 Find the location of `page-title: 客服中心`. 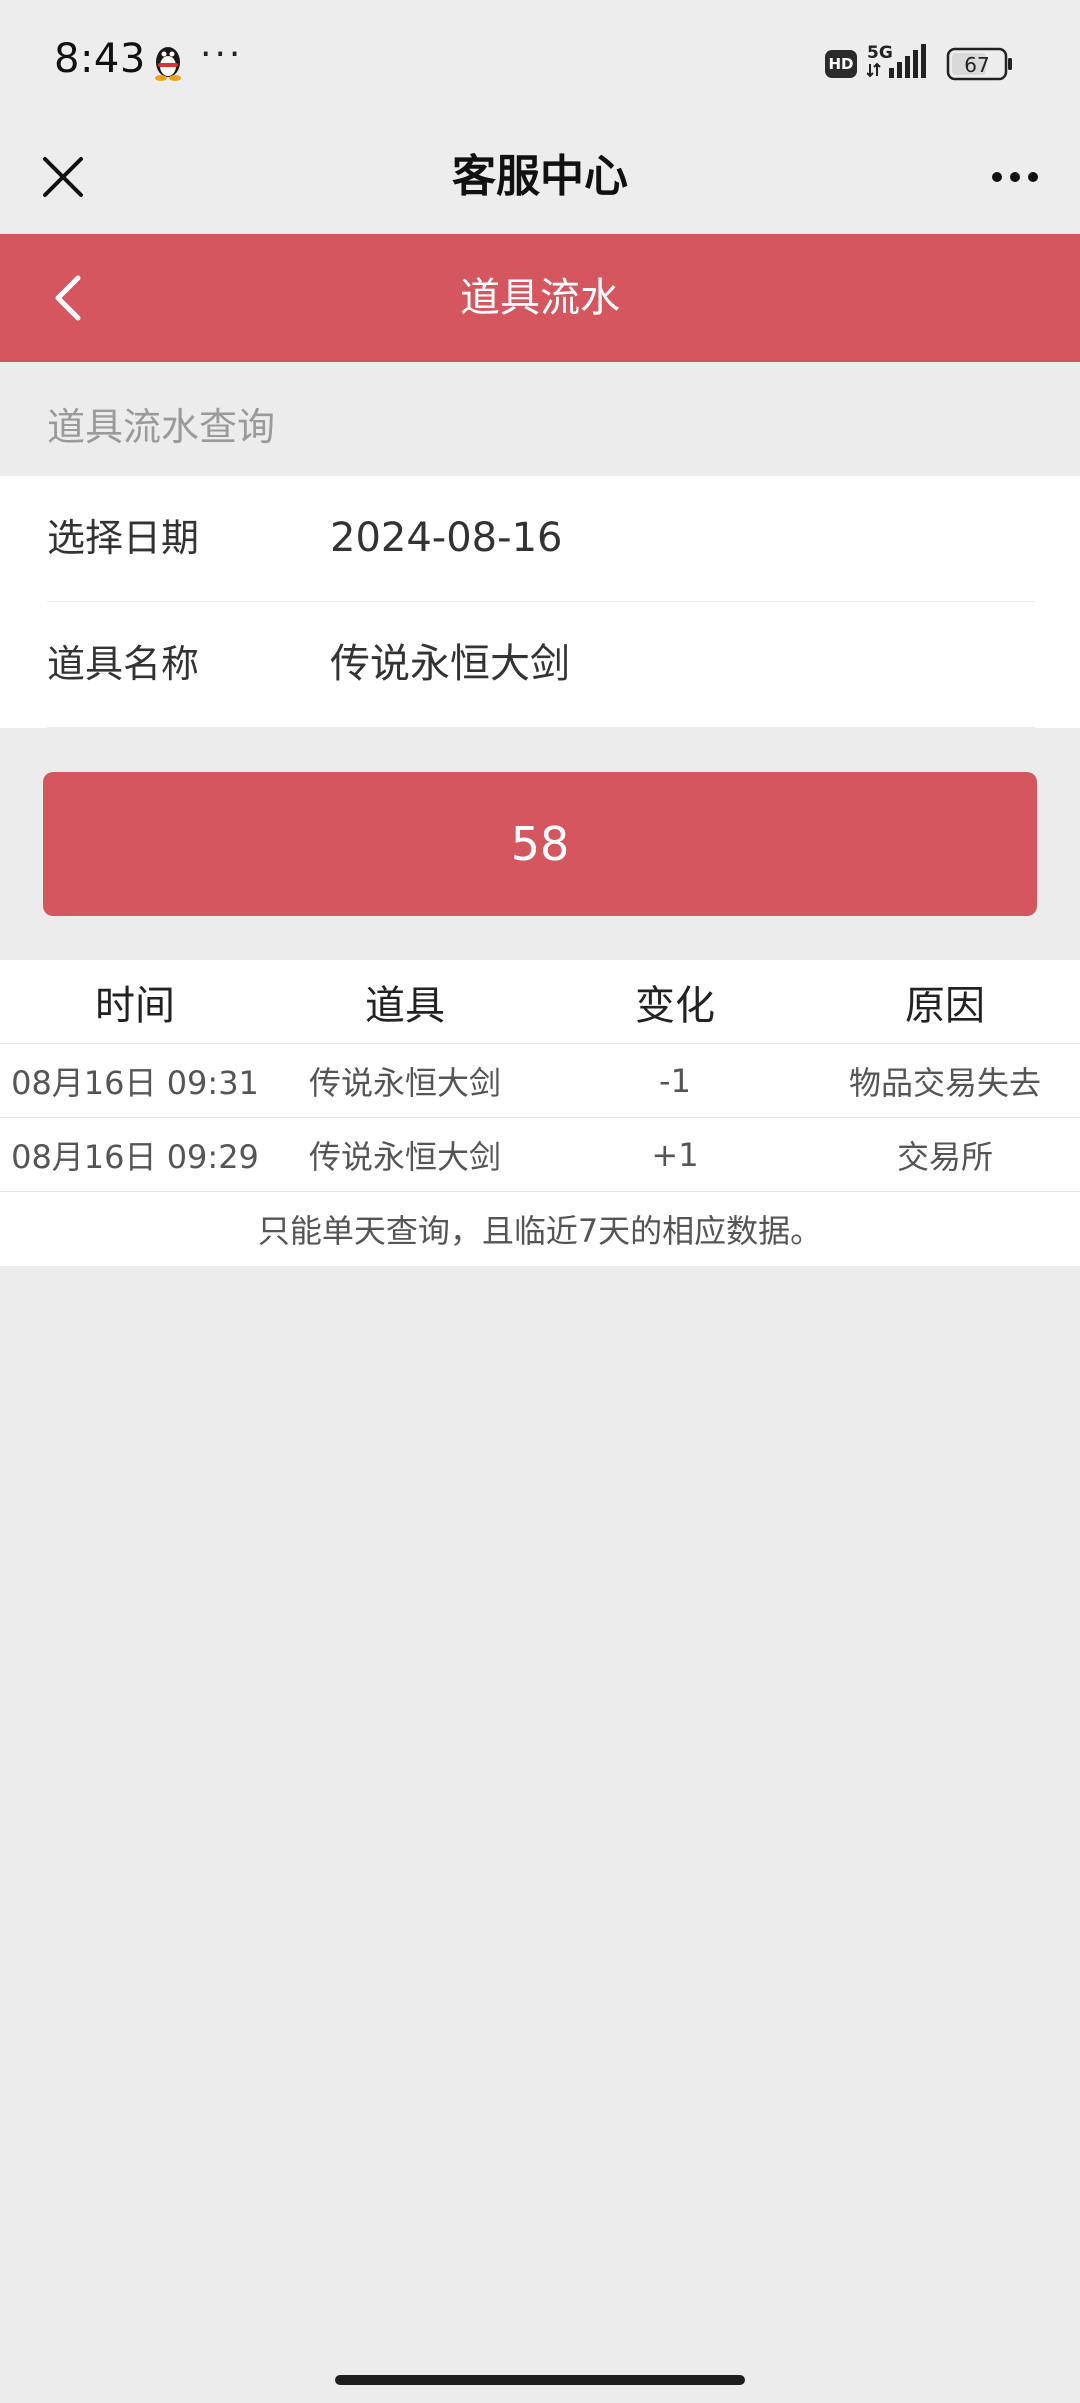

page-title: 客服中心 is located at coordinates (540, 176).